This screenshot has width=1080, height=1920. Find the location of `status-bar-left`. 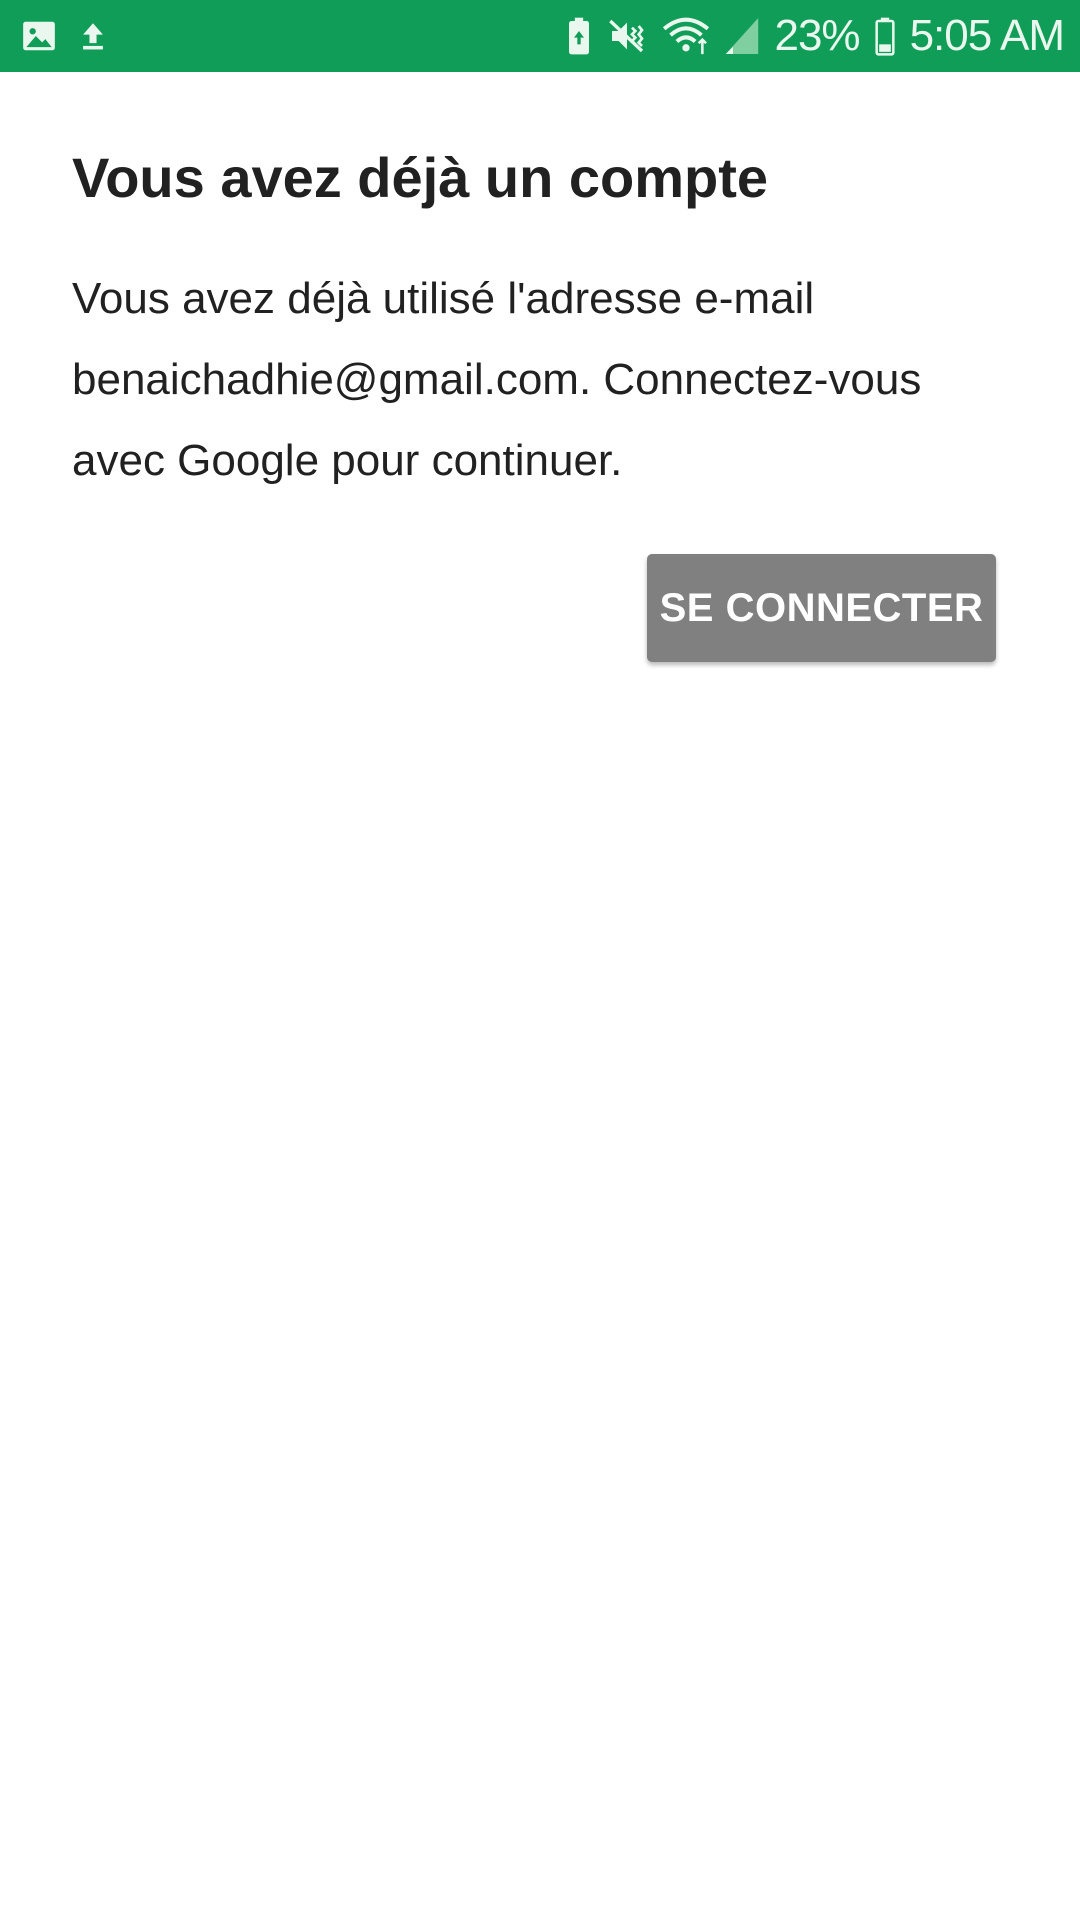

status-bar-left is located at coordinates (65, 36).